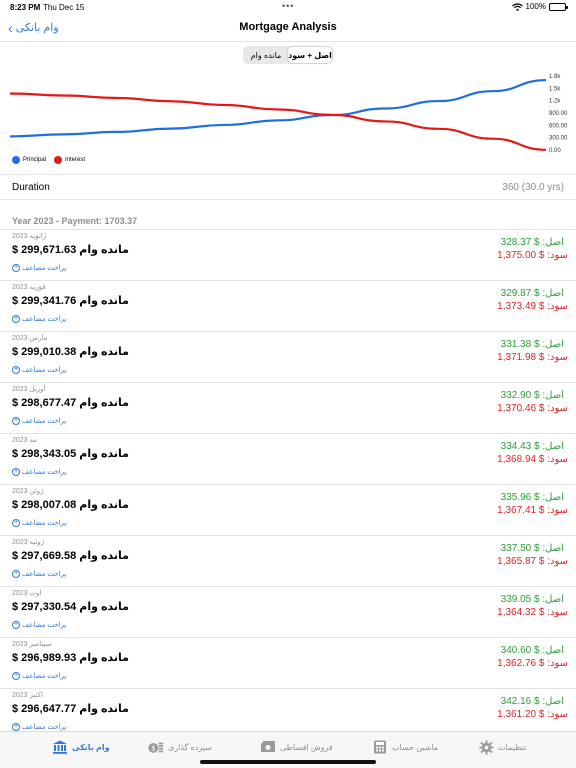 This screenshot has height=768, width=576. What do you see at coordinates (25, 7) in the screenshot?
I see `status-time: 8:23 PM` at bounding box center [25, 7].